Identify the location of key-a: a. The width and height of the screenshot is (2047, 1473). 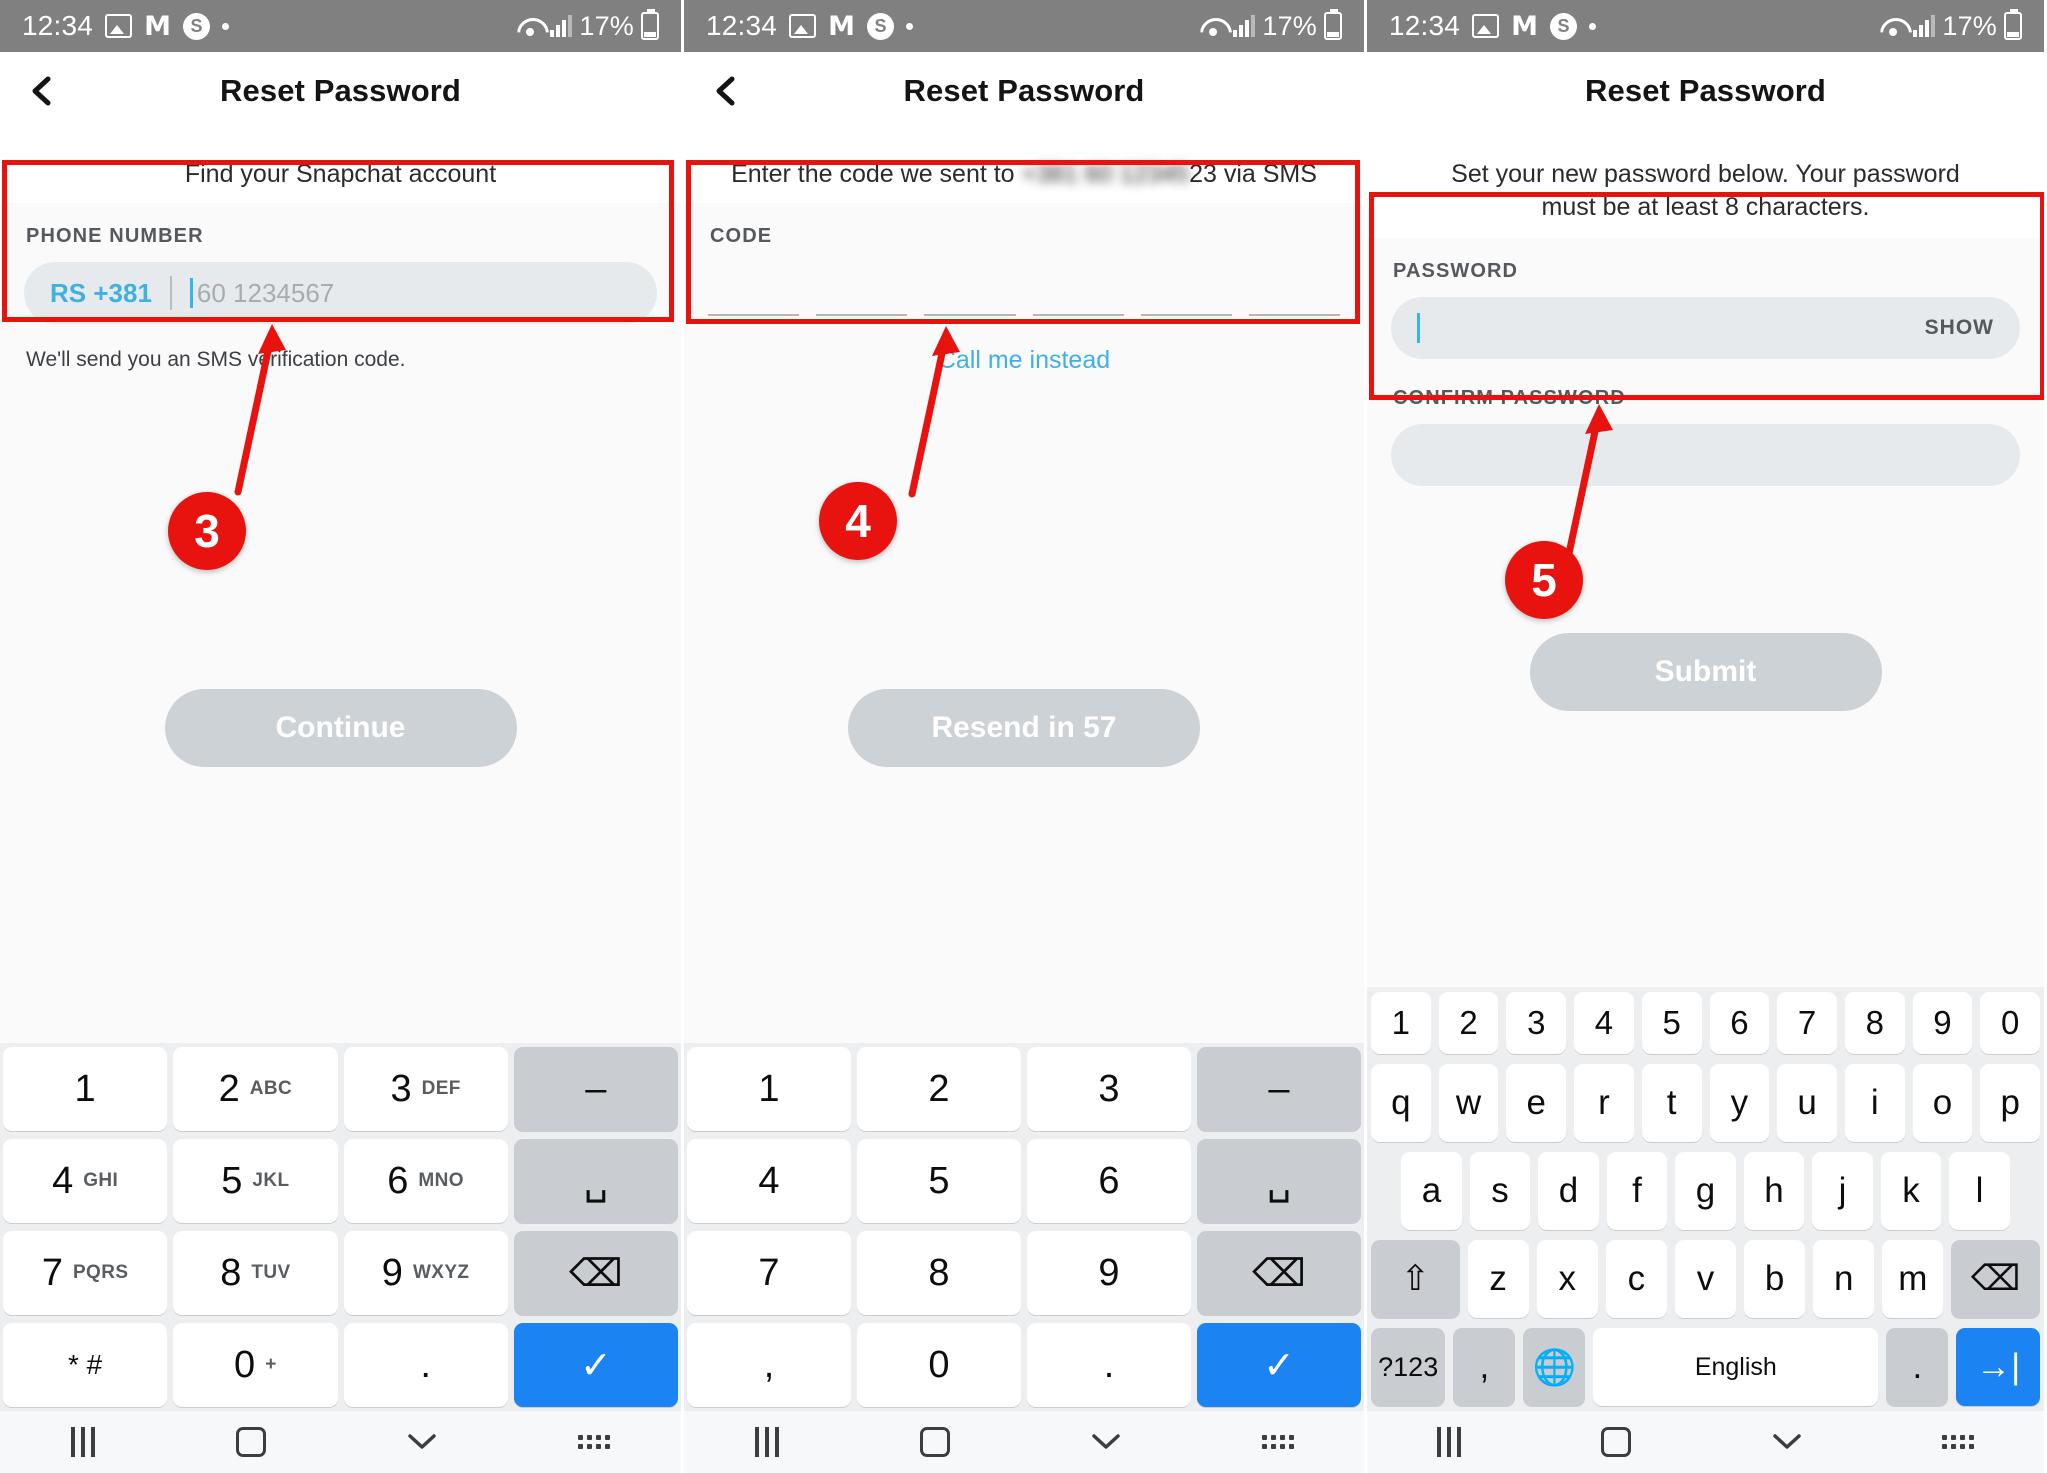
(1431, 1191).